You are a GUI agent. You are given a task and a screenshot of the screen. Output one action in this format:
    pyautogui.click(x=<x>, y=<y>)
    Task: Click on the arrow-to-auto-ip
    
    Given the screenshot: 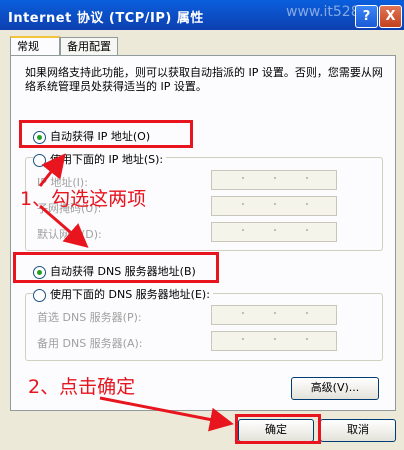 What is the action you would take?
    pyautogui.click(x=52, y=170)
    